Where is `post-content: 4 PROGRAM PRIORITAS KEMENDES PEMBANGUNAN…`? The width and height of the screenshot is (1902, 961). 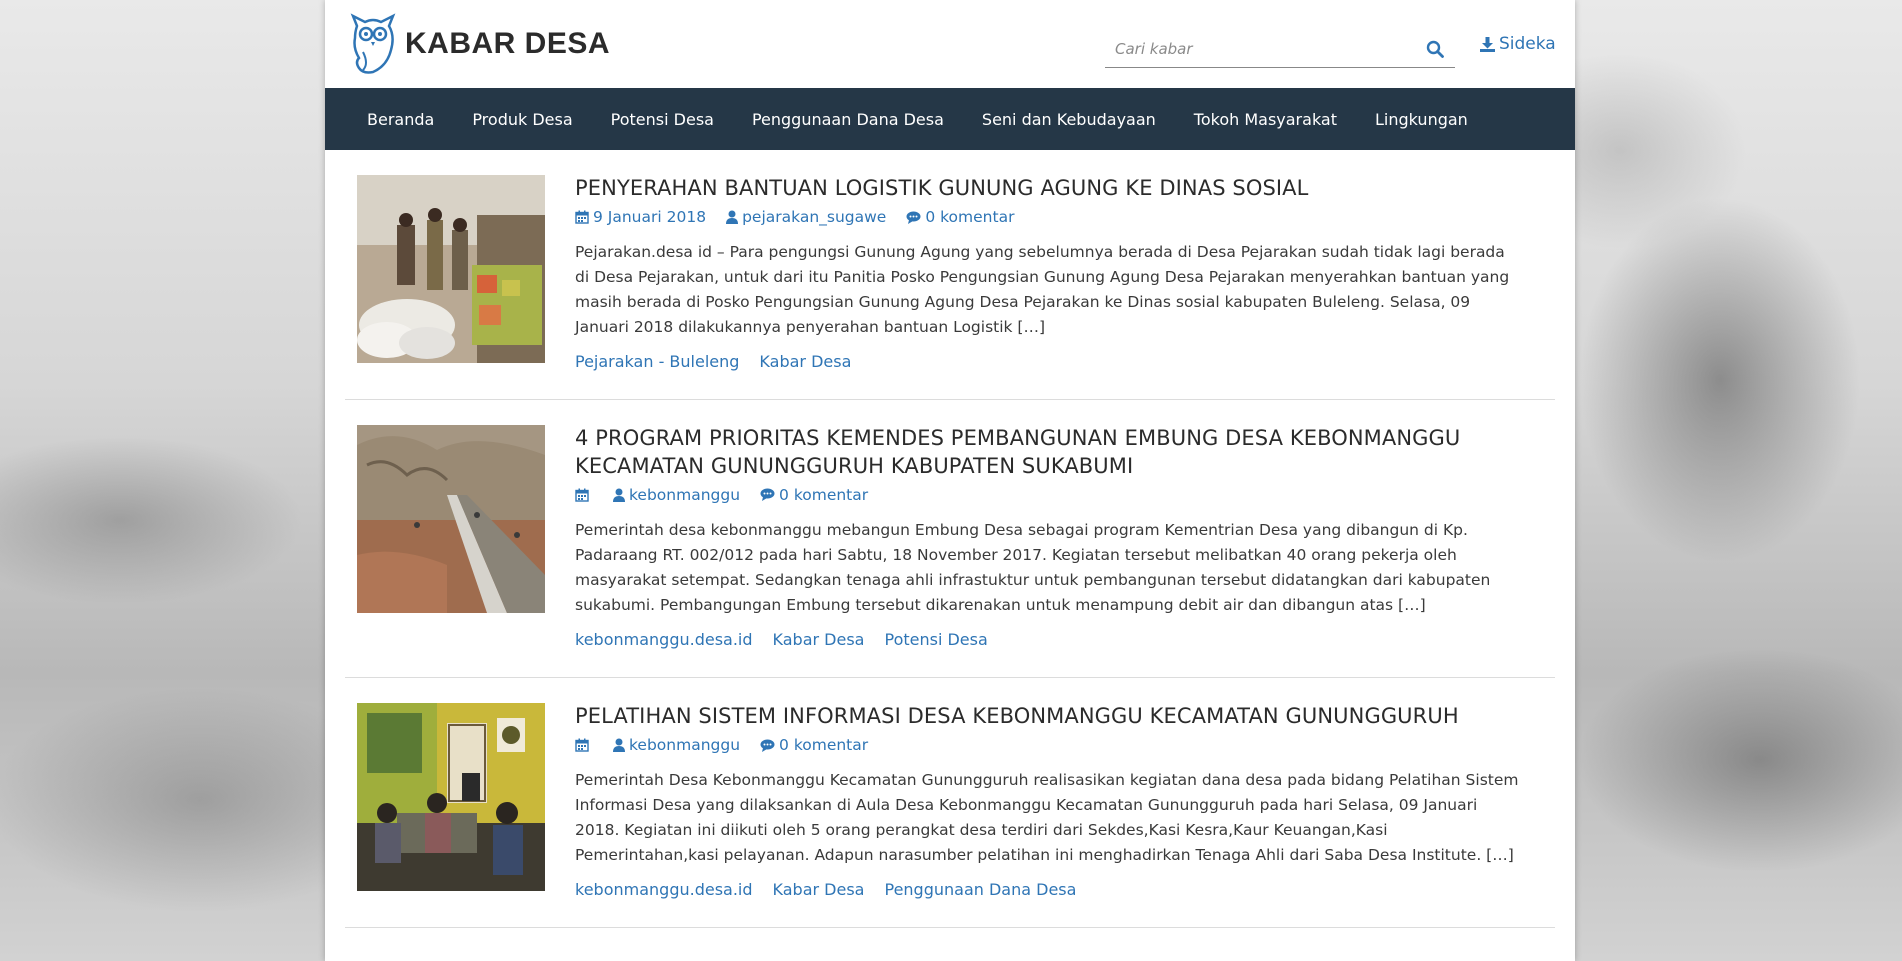
post-content: 4 PROGRAM PRIORITAS KEMENDES PEMBANGUNAN… is located at coordinates (1059, 537).